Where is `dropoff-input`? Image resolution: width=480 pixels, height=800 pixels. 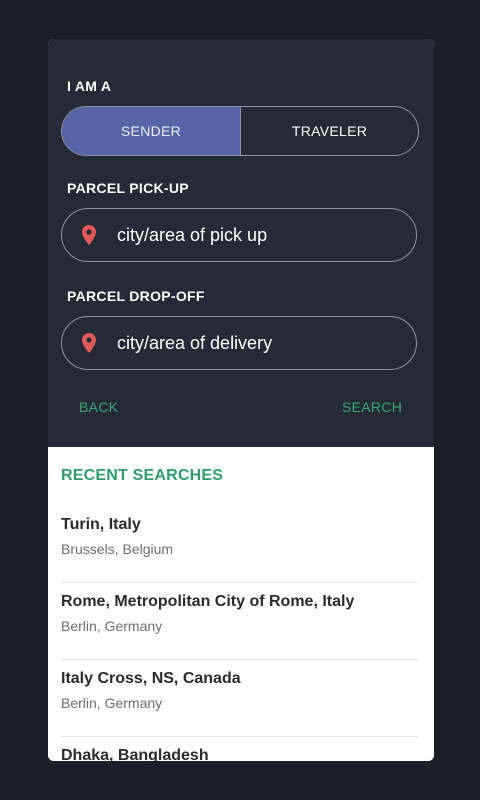 dropoff-input is located at coordinates (252, 343).